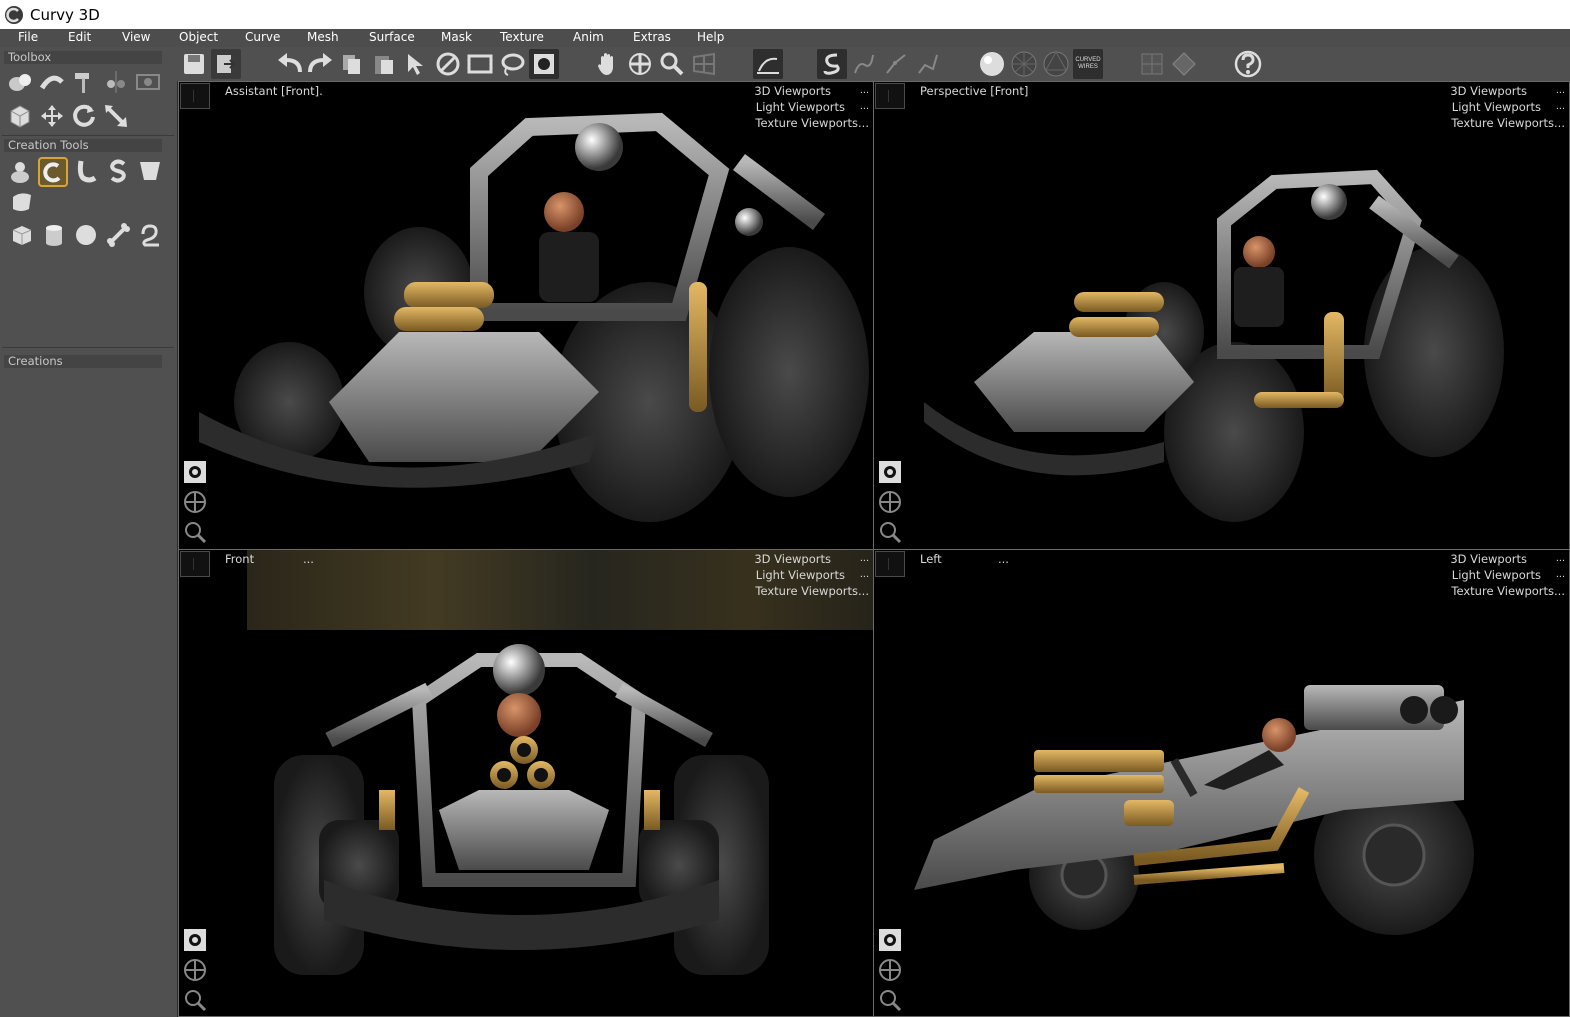 This screenshot has height=1017, width=1570. What do you see at coordinates (194, 64) in the screenshot?
I see `save-icon` at bounding box center [194, 64].